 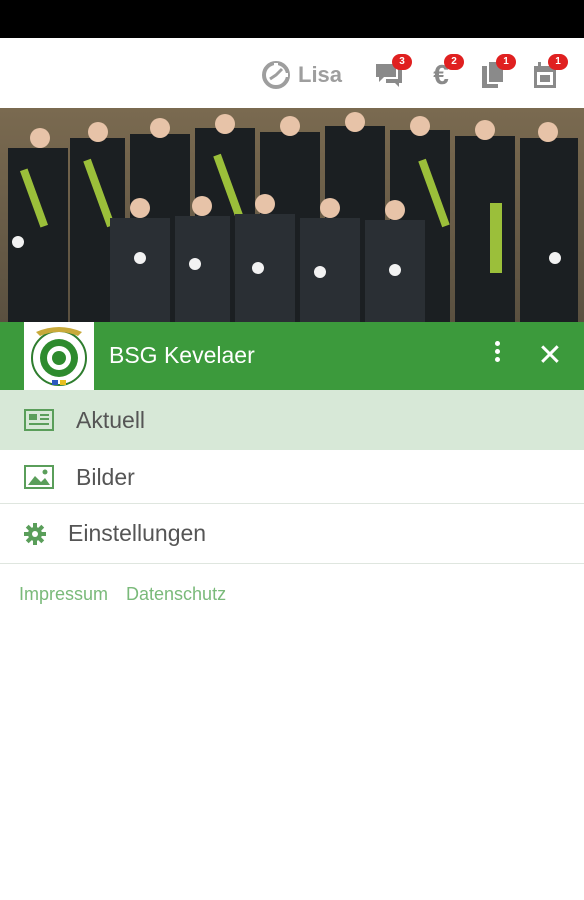 What do you see at coordinates (444, 73) in the screenshot?
I see `payments-button: € 2` at bounding box center [444, 73].